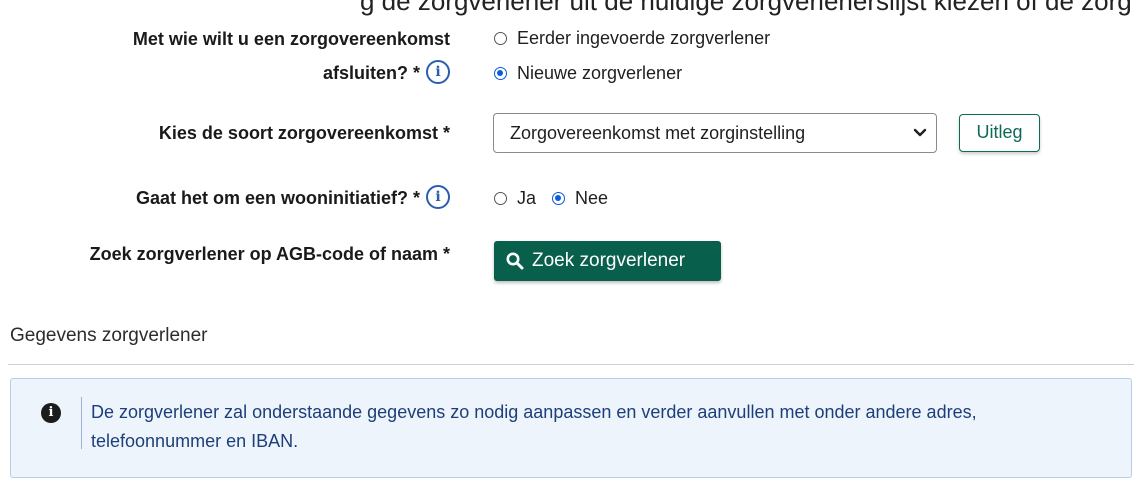 This screenshot has height=478, width=1142. I want to click on partner-label-line1: Met wie wilt u een zorgovereenkomst, so click(291, 39).